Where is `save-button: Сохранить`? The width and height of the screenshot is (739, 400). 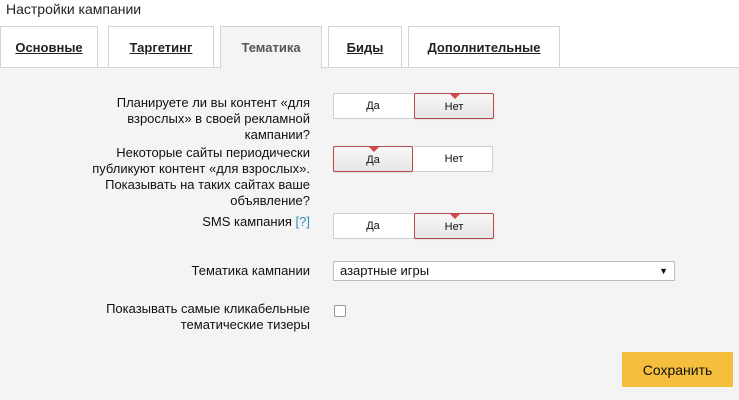
save-button: Сохранить is located at coordinates (677, 369).